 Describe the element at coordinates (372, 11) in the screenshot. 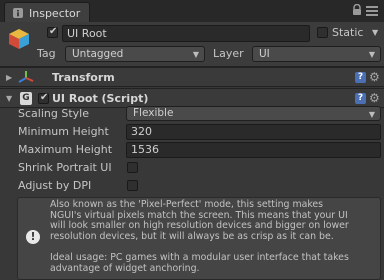

I see `menu-icon` at that location.